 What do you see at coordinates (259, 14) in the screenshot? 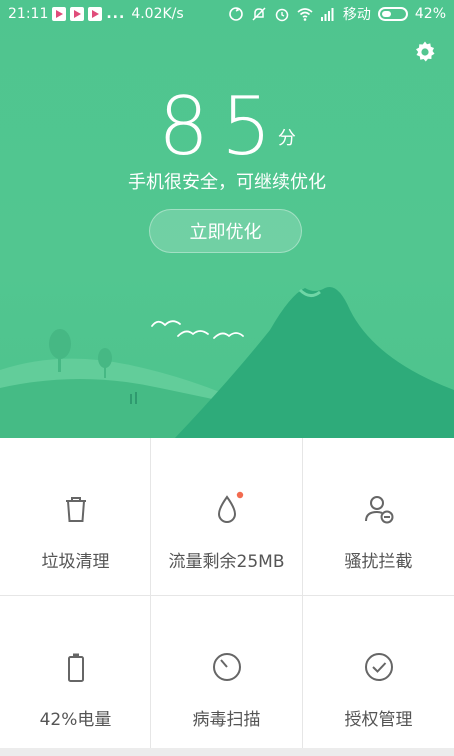
I see `mute-icon` at bounding box center [259, 14].